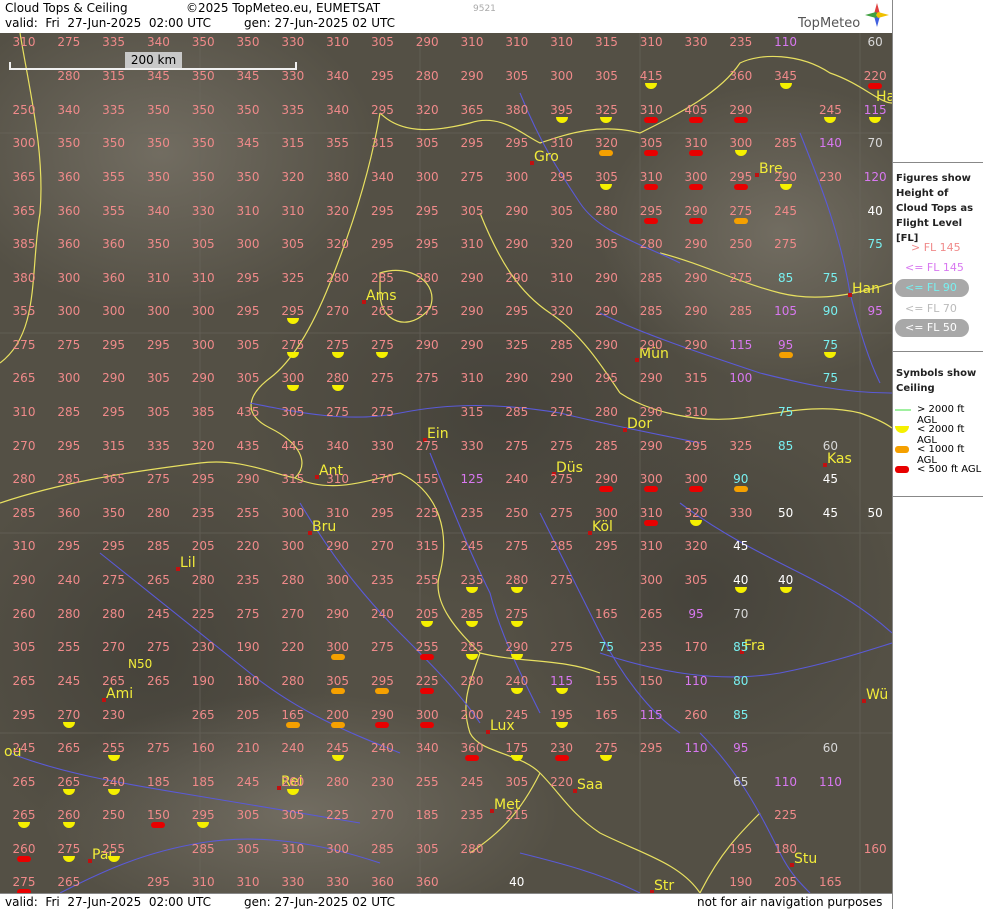 The width and height of the screenshot is (983, 910). Describe the element at coordinates (830, 479) in the screenshot. I see `cloud-top-value: 45` at that location.